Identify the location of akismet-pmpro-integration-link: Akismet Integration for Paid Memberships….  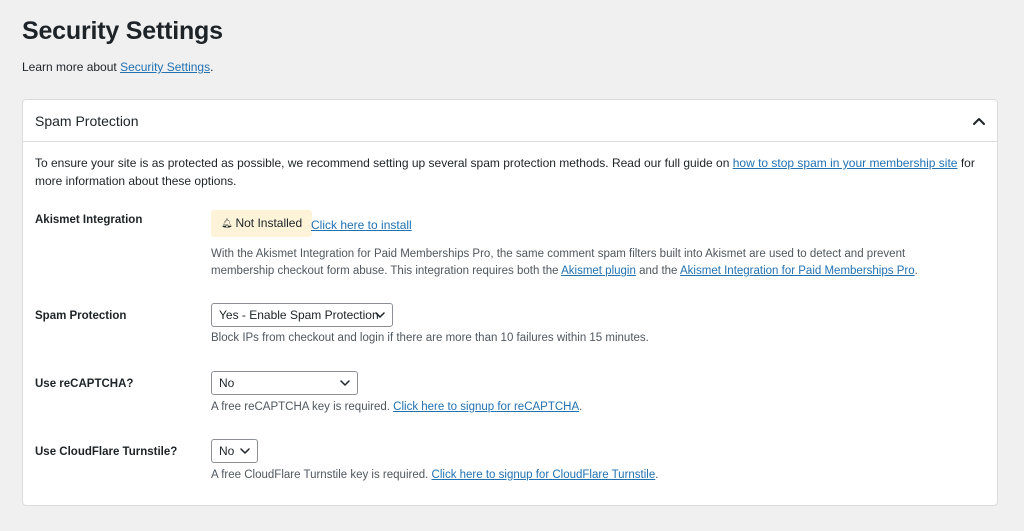
(797, 271).